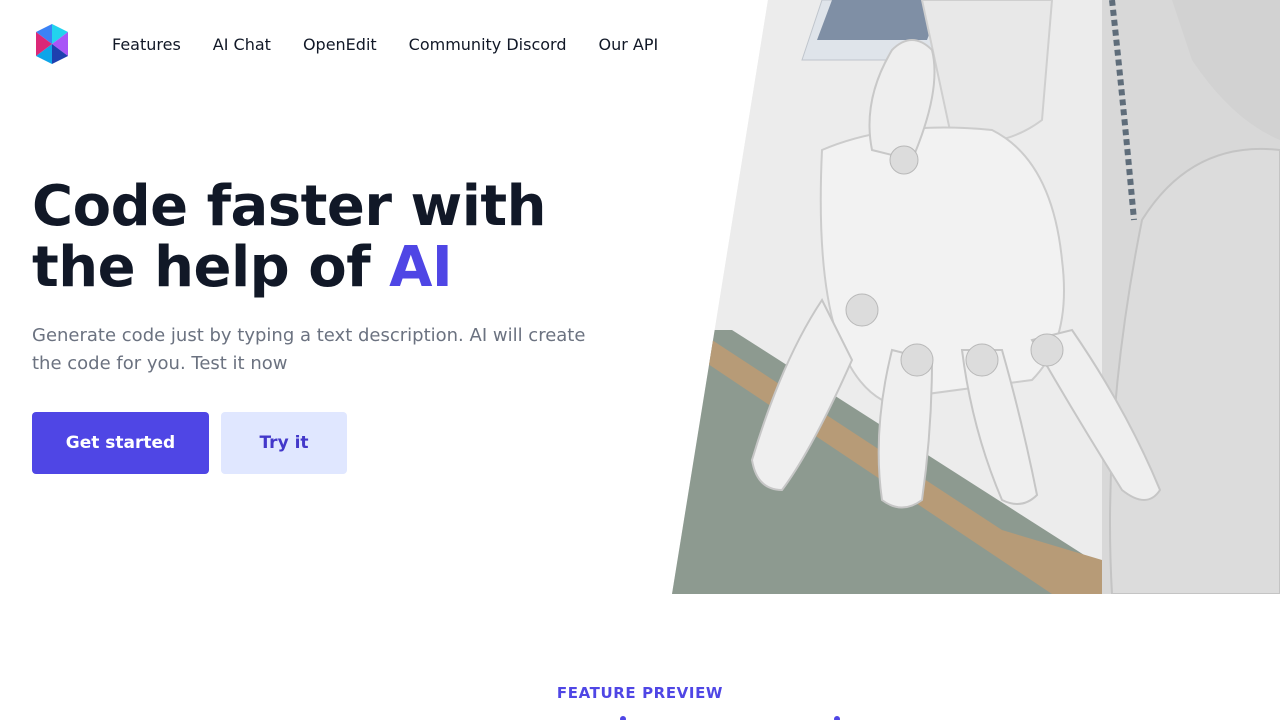 This screenshot has height=720, width=1280. Describe the element at coordinates (640, 693) in the screenshot. I see `feature-preview-eyebrow: FEATURE PREVIEW` at that location.